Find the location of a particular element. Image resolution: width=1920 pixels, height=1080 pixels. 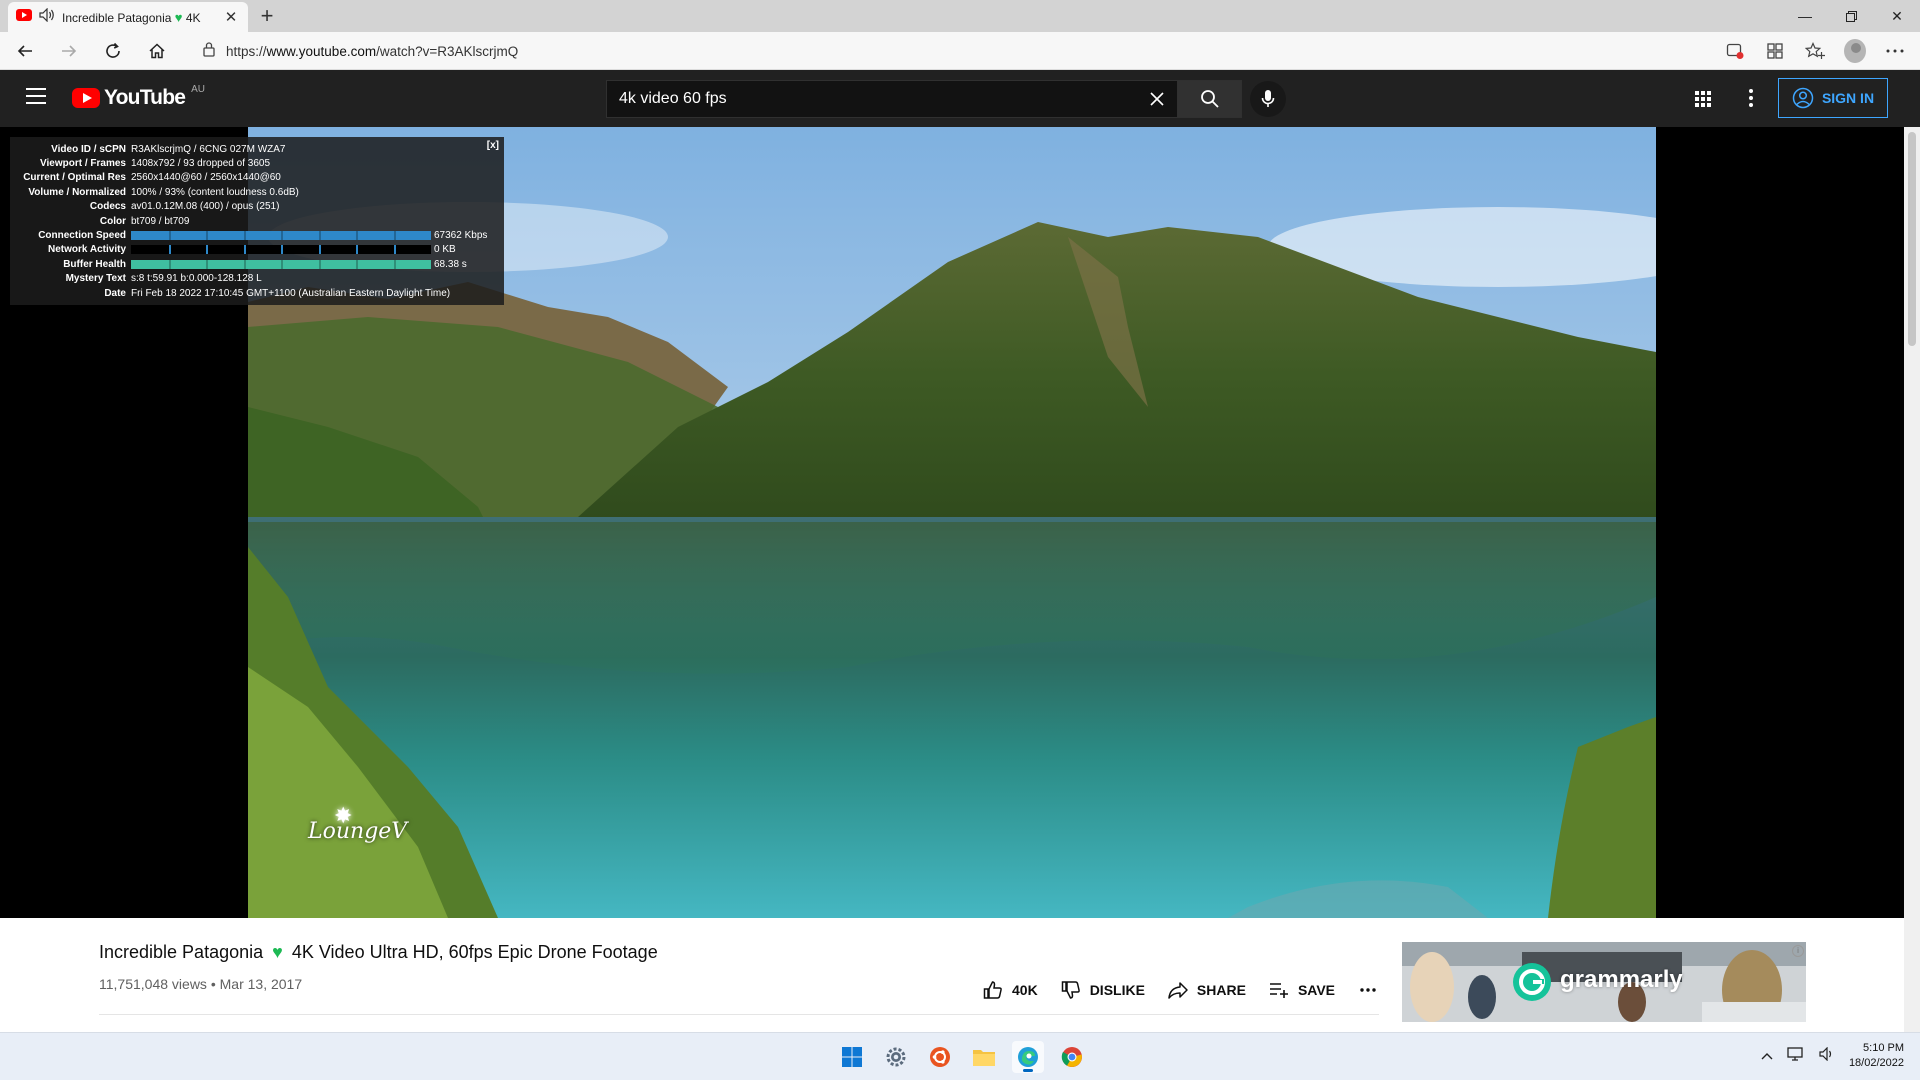

sign-in-button: SIGN IN is located at coordinates (1833, 98).